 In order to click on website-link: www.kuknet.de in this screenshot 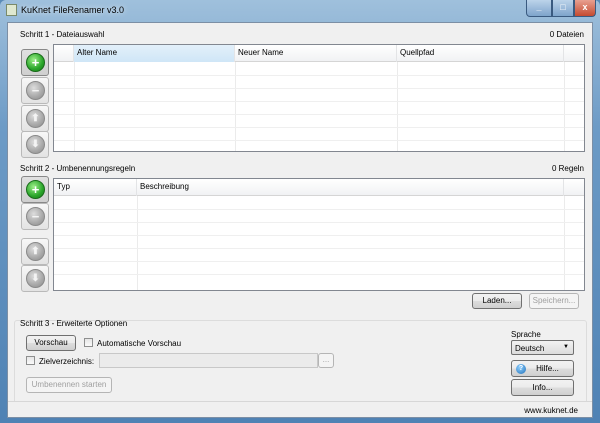, I will do `click(551, 410)`.